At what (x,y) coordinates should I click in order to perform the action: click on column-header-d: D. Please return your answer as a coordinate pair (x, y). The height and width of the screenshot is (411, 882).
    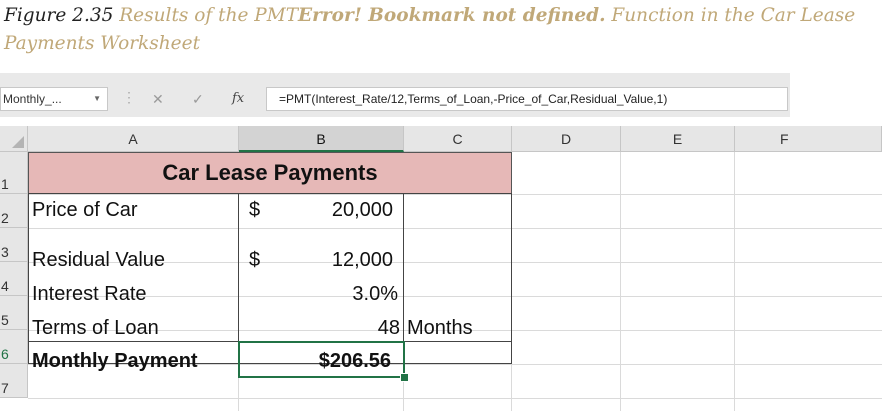
    Looking at the image, I should click on (566, 139).